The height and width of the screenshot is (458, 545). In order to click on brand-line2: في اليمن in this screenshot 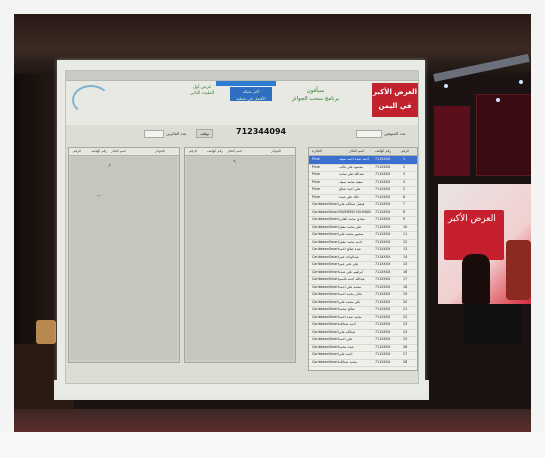, I will do `click(395, 106)`.